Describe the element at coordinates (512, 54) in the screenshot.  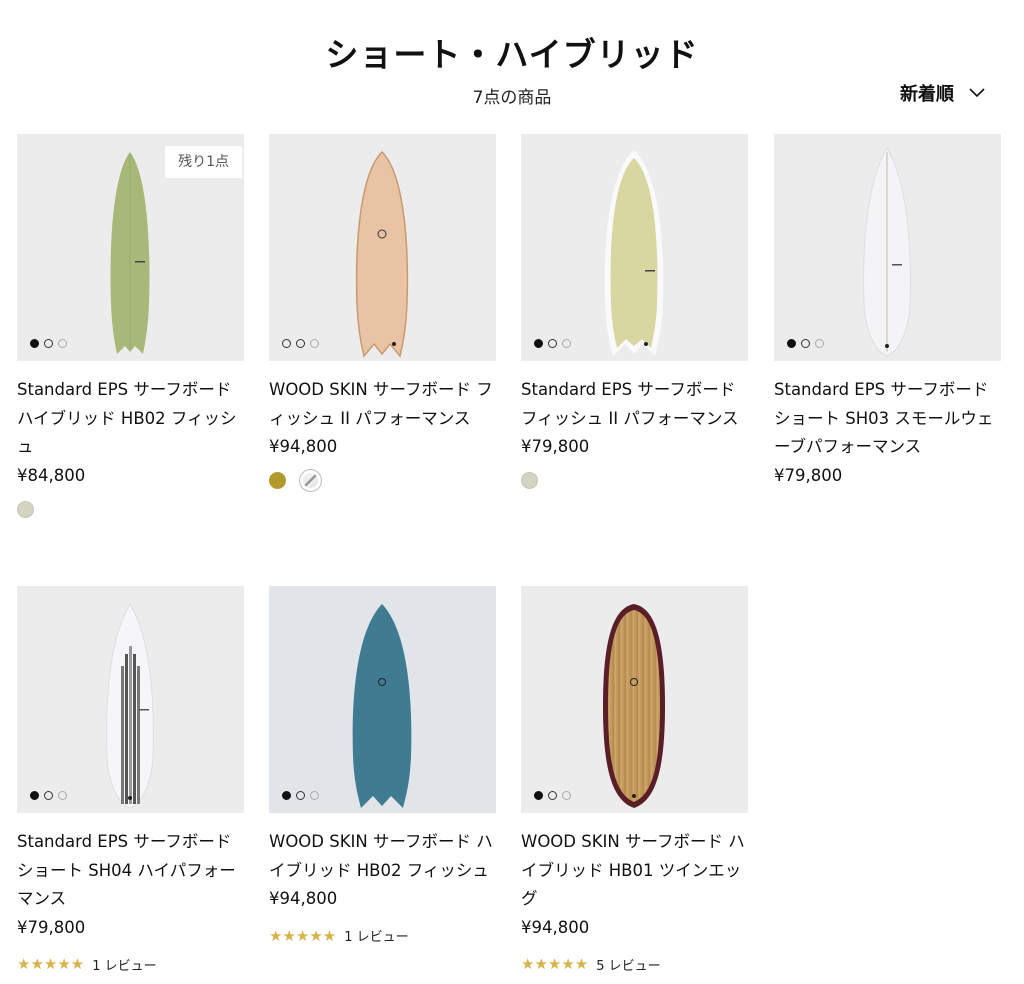
I see `page-title: ショート・ハイブリッド` at that location.